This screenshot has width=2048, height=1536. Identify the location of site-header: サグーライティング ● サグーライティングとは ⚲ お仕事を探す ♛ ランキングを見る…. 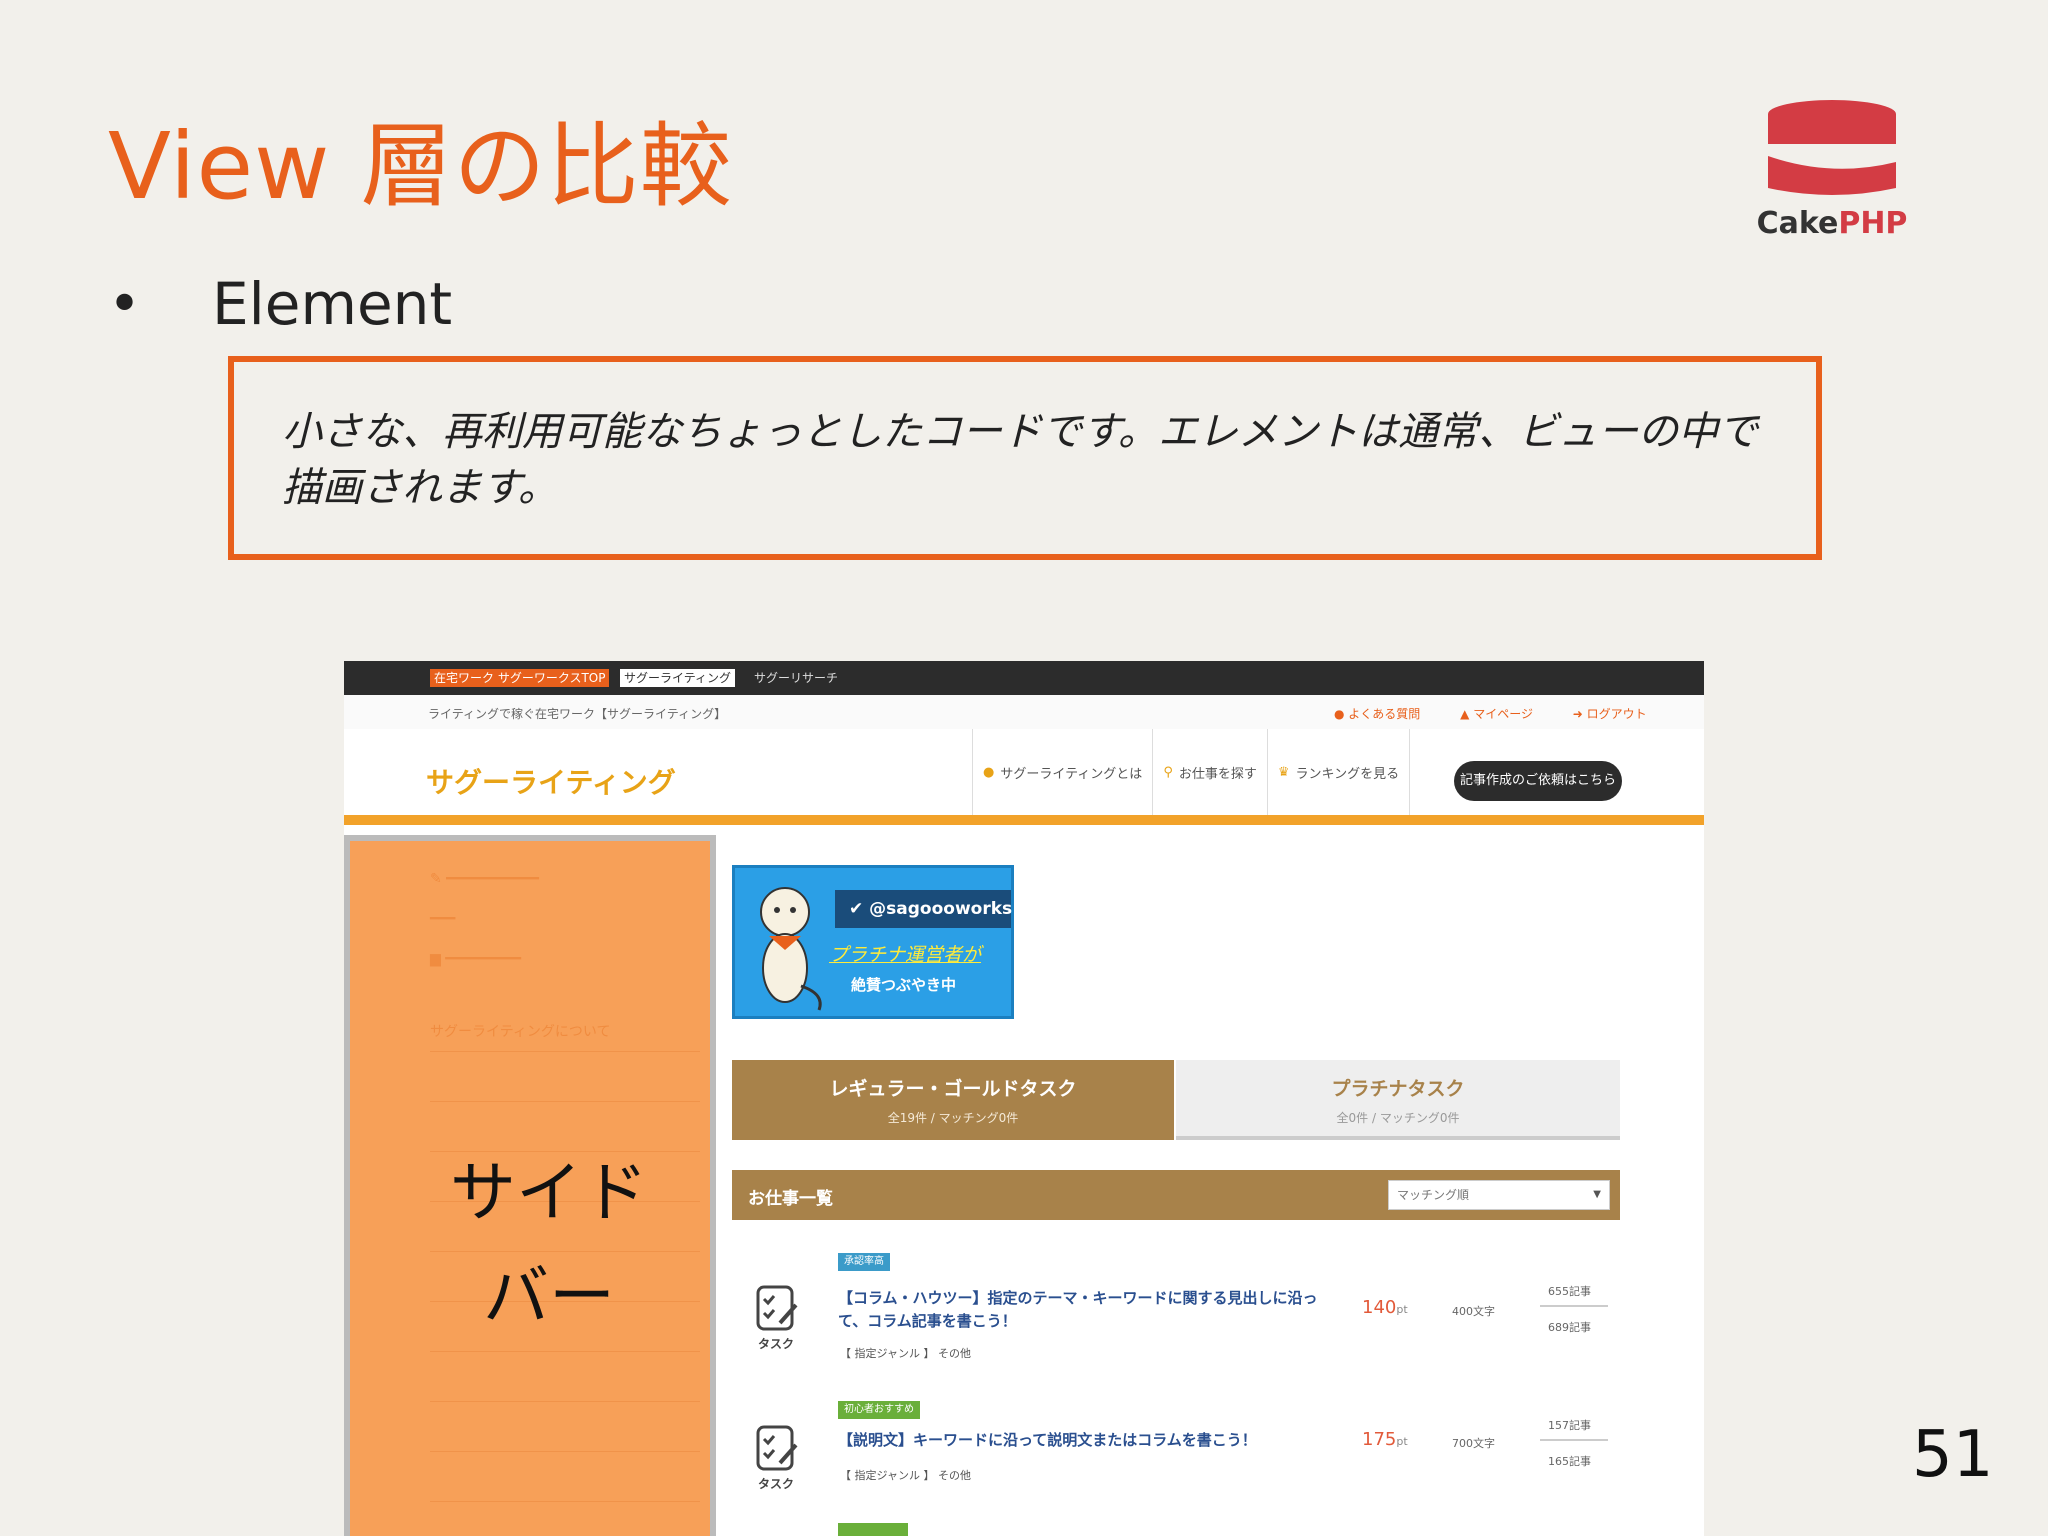
(1024, 777).